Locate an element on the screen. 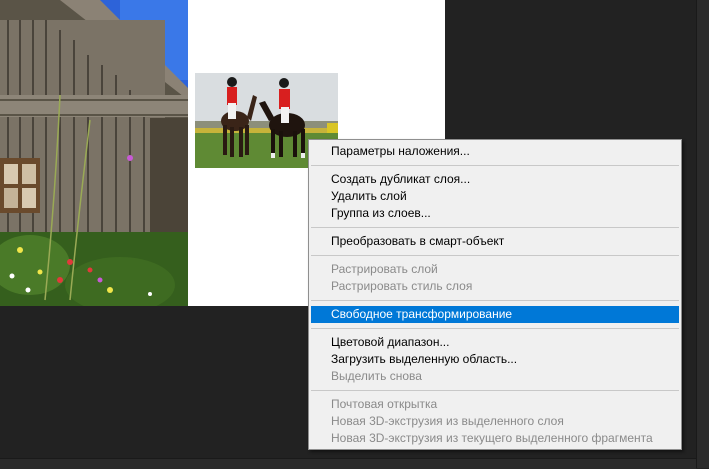  menu-item: Новая 3D-экструзия из выделенного слоя is located at coordinates (447, 421).